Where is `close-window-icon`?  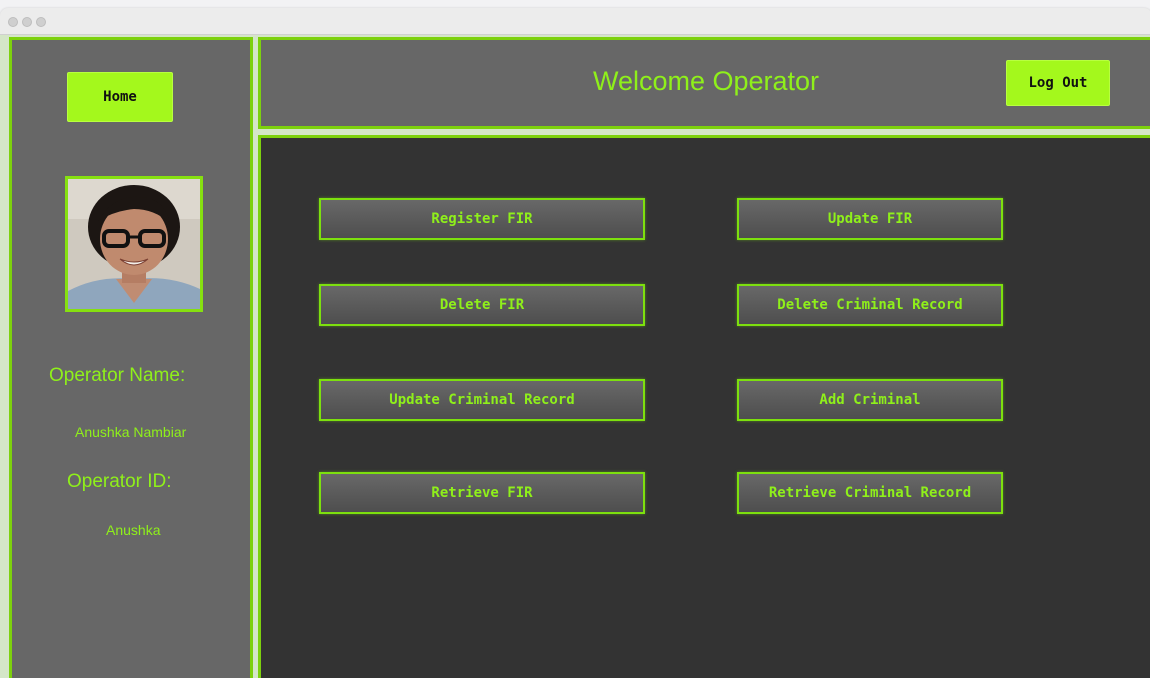
close-window-icon is located at coordinates (13, 22).